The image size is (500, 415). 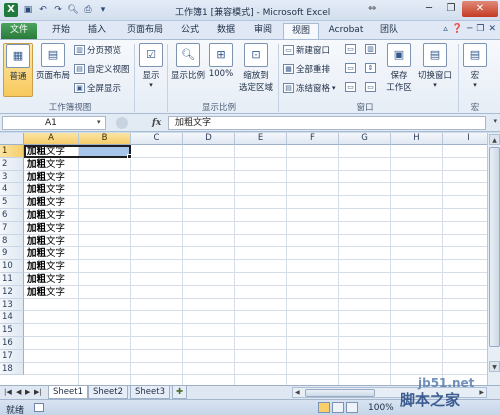 I want to click on full-screen-button: ▣ 全屏显示, so click(x=97, y=88).